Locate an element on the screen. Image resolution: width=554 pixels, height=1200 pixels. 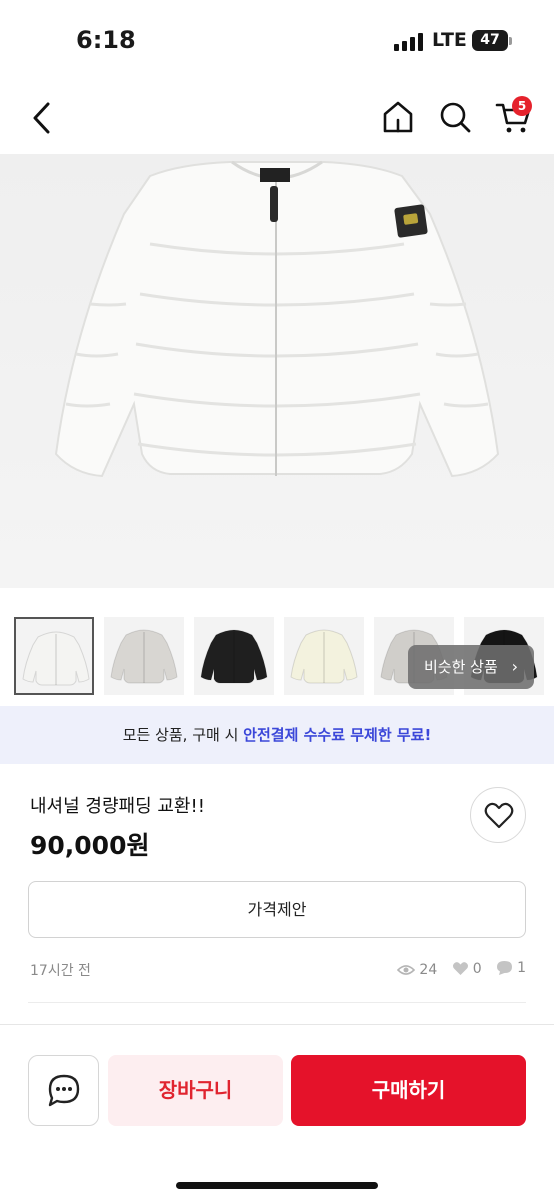
home-icon is located at coordinates (398, 117).